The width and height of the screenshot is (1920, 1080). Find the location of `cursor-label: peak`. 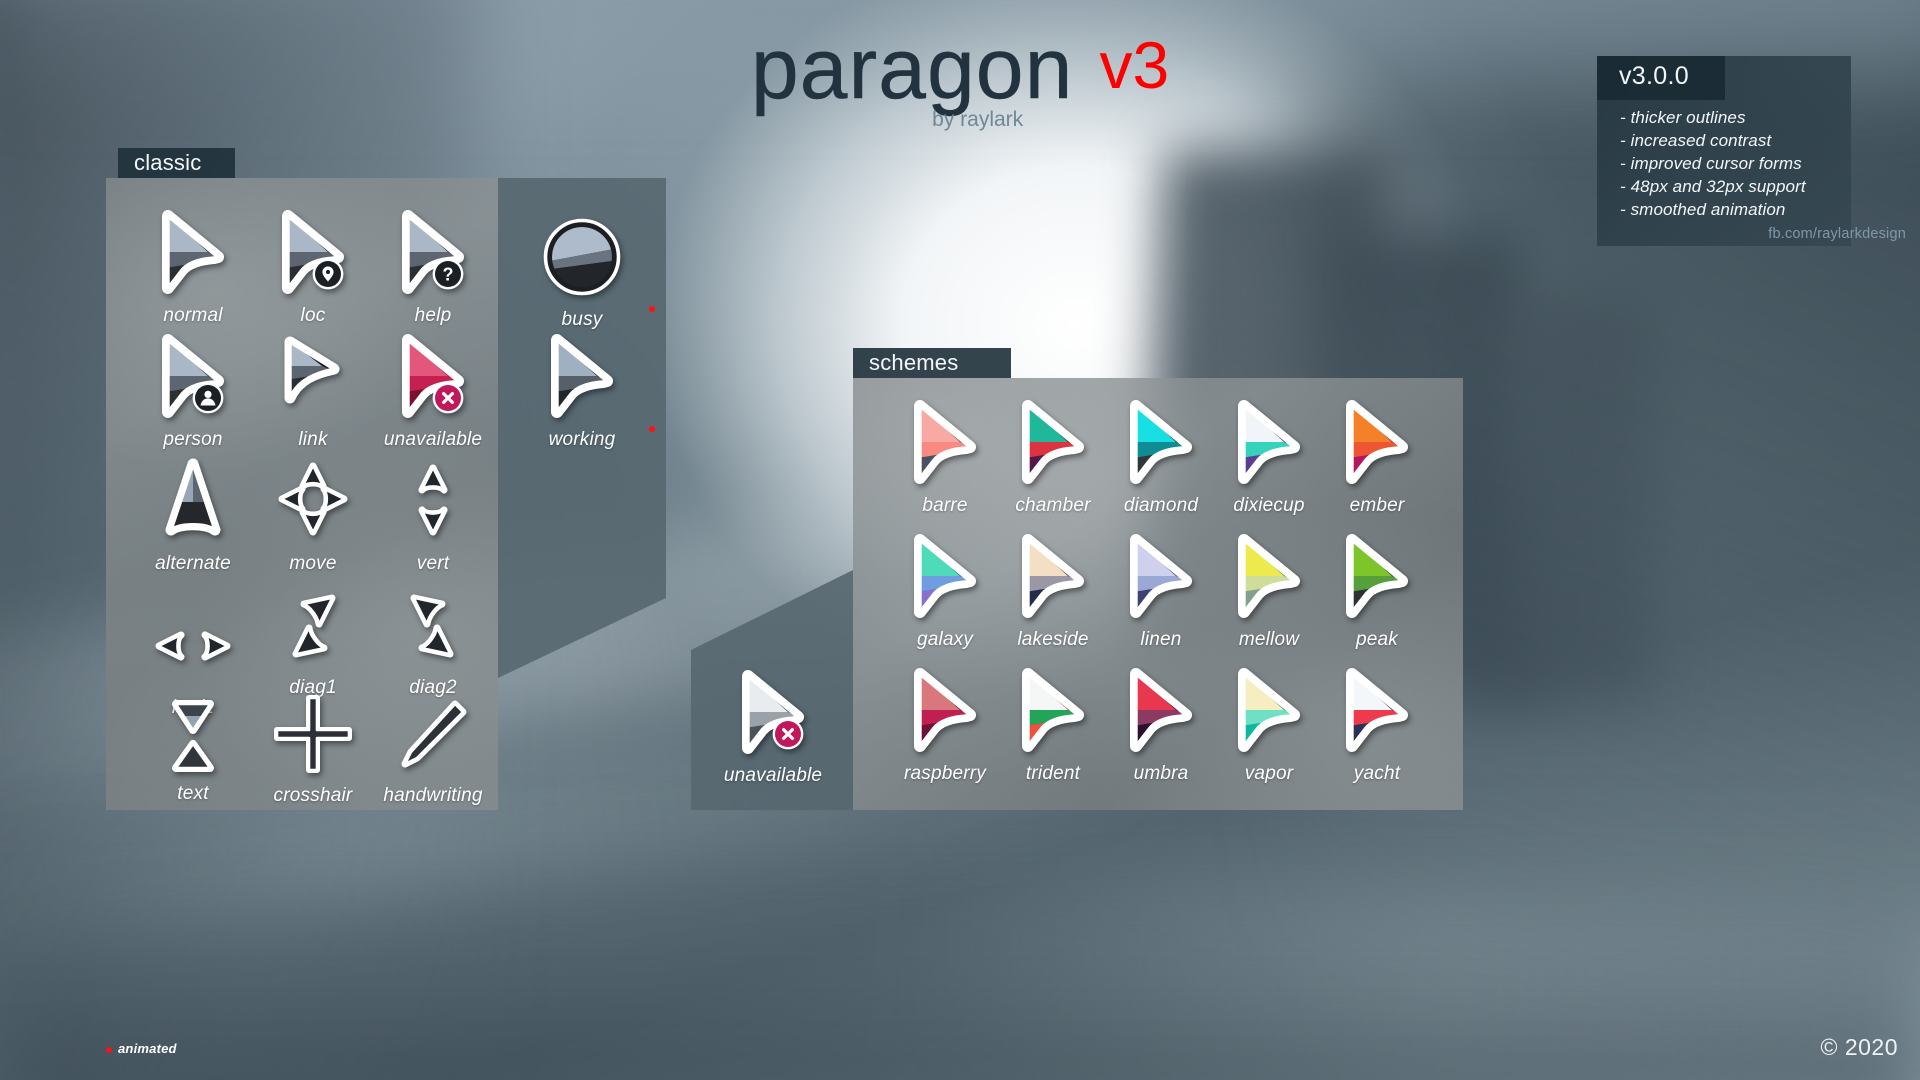

cursor-label: peak is located at coordinates (1376, 639).